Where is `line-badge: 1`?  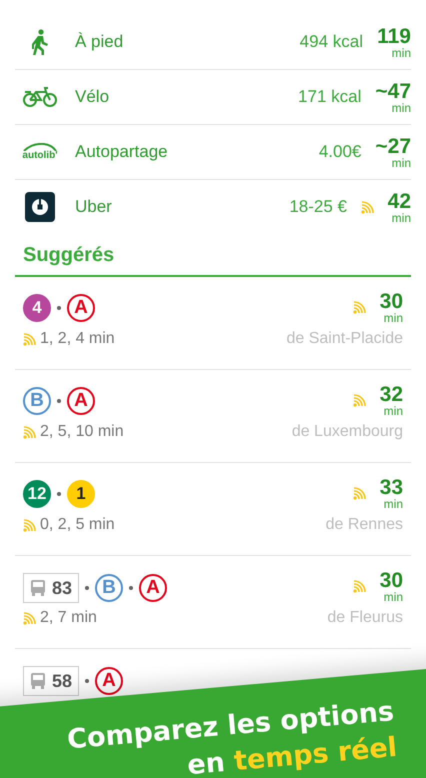
line-badge: 1 is located at coordinates (81, 494).